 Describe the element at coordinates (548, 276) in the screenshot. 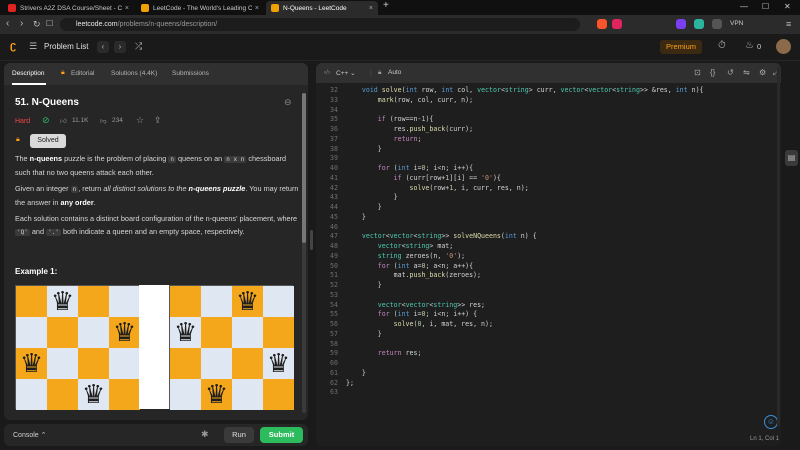

I see `code-line: 51 mat.push_back(zeroes);` at that location.